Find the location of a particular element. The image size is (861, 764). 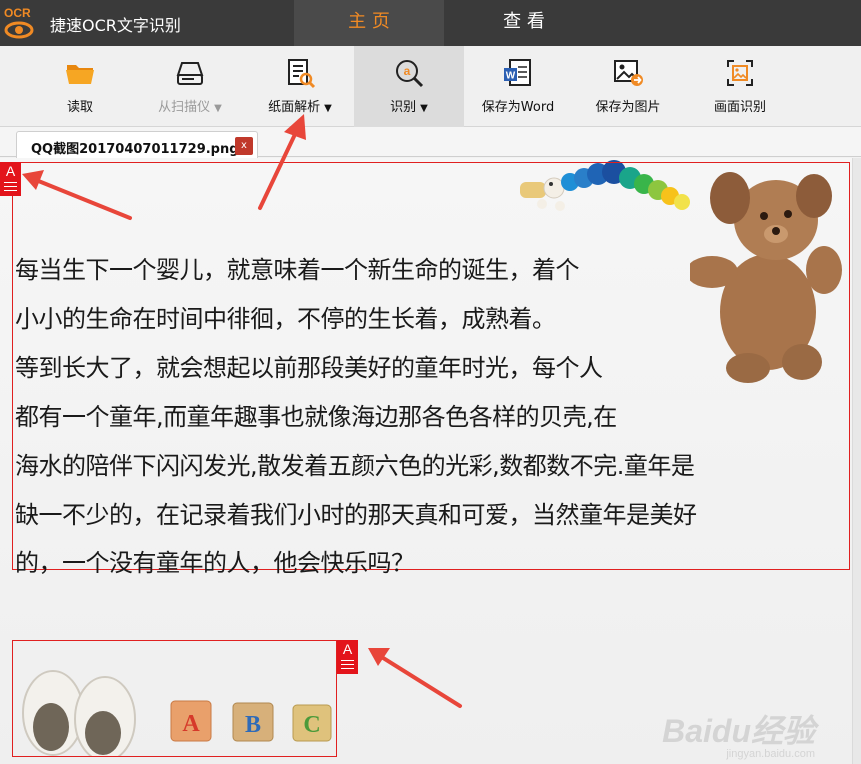

arrow-to-page-analysis is located at coordinates (282, 162).